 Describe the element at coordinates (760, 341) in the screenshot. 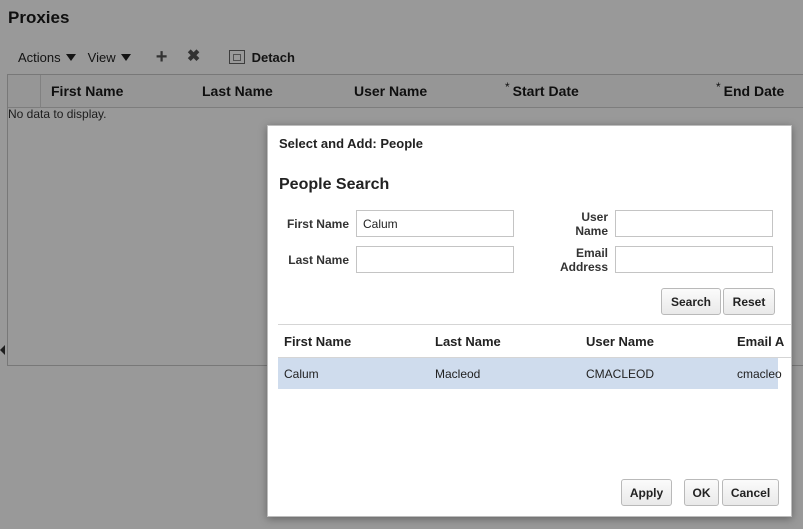

I see `results-column-email: Email A` at that location.